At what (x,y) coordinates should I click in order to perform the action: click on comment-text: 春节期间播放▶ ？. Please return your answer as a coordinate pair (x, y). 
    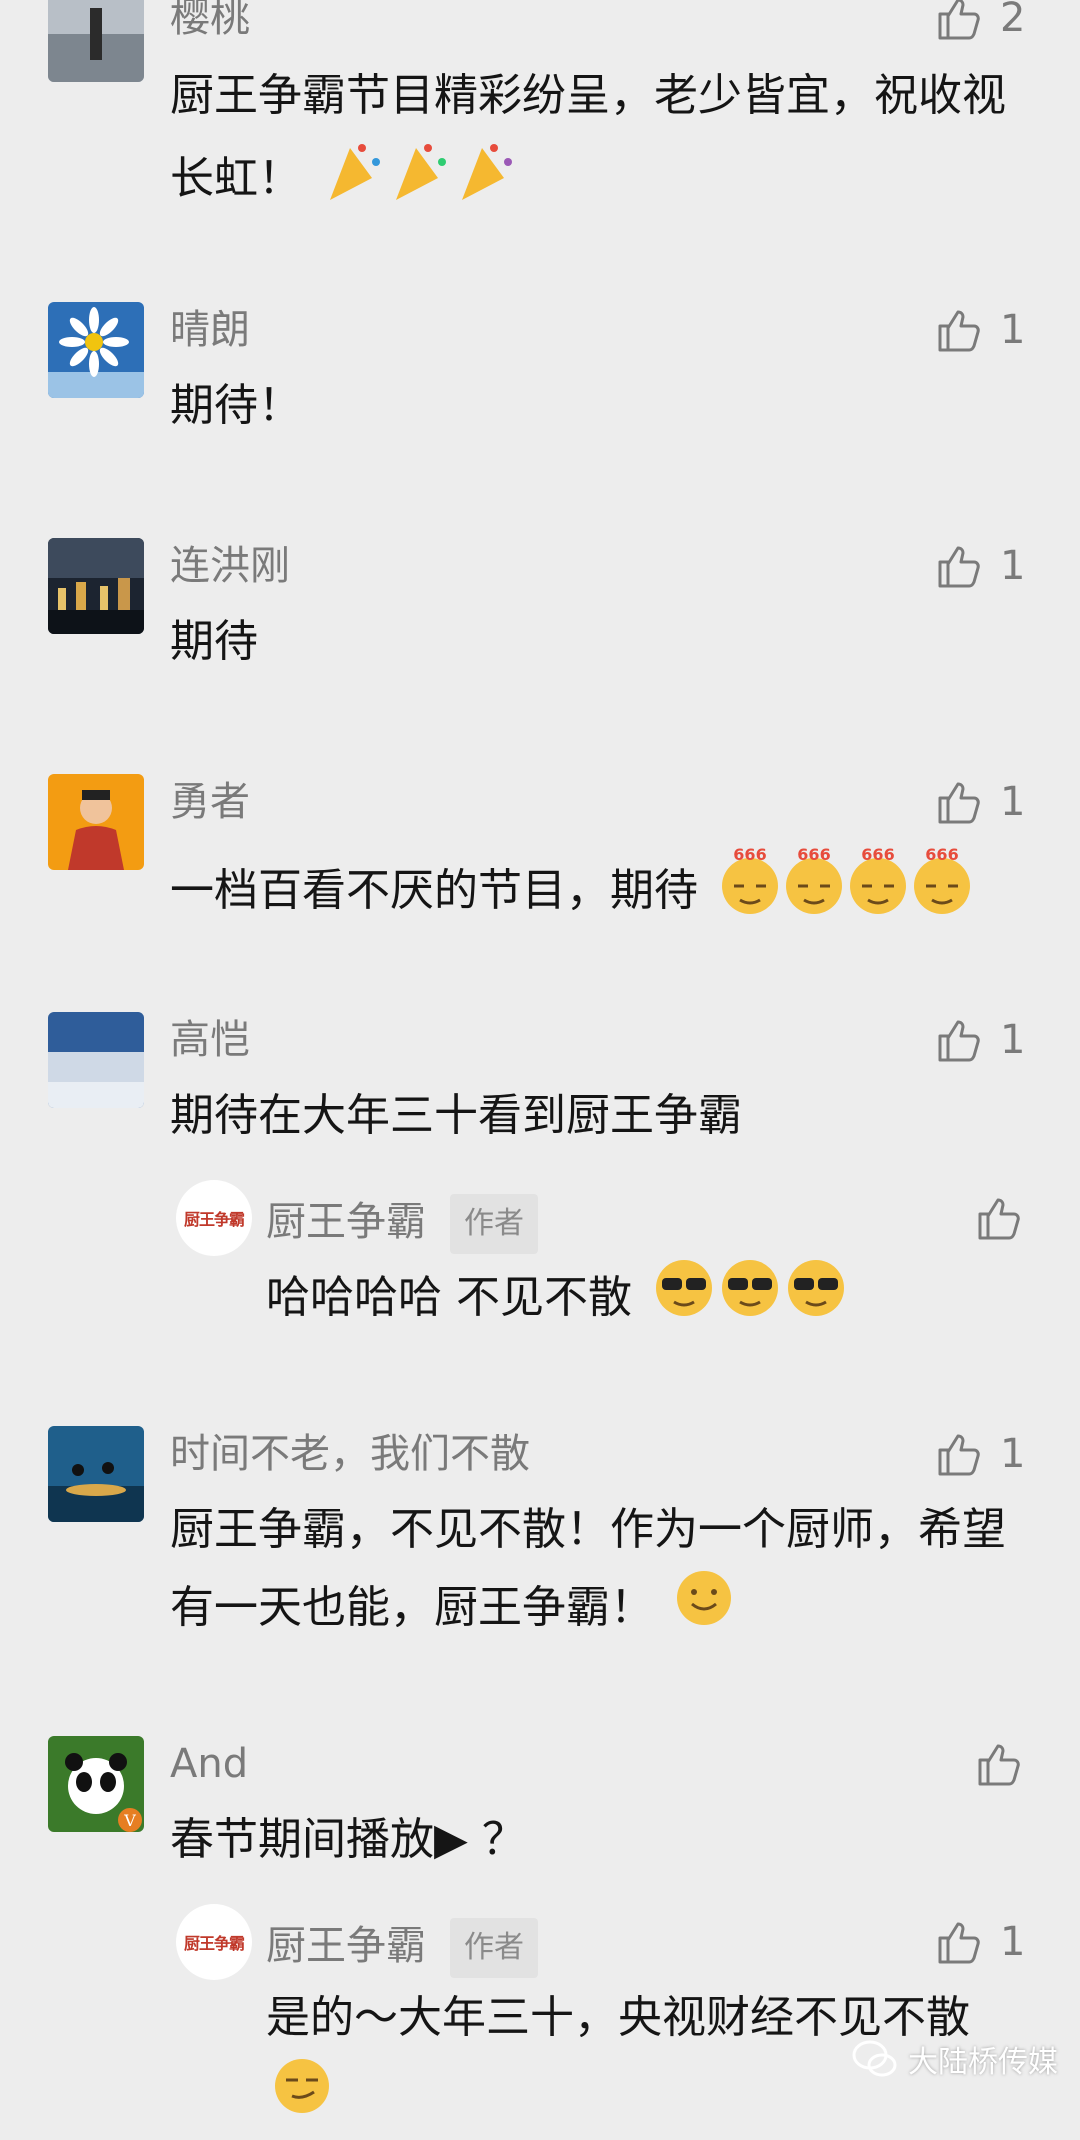
    Looking at the image, I should click on (348, 1839).